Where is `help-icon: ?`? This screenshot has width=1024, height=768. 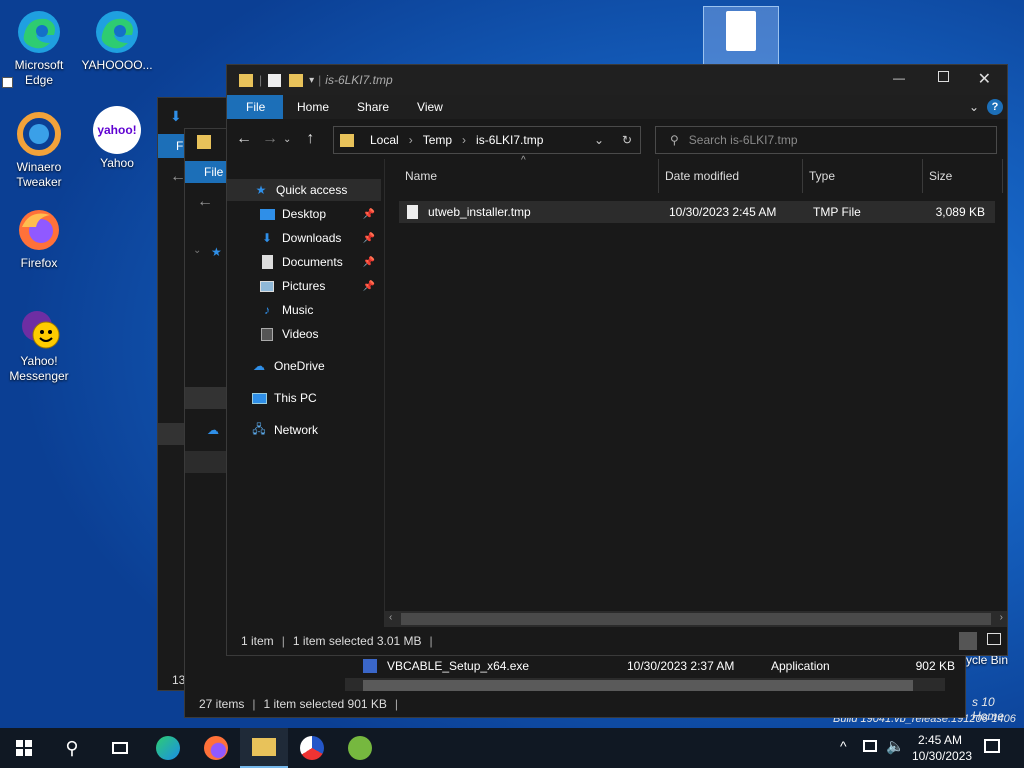
help-icon: ? is located at coordinates (995, 107).